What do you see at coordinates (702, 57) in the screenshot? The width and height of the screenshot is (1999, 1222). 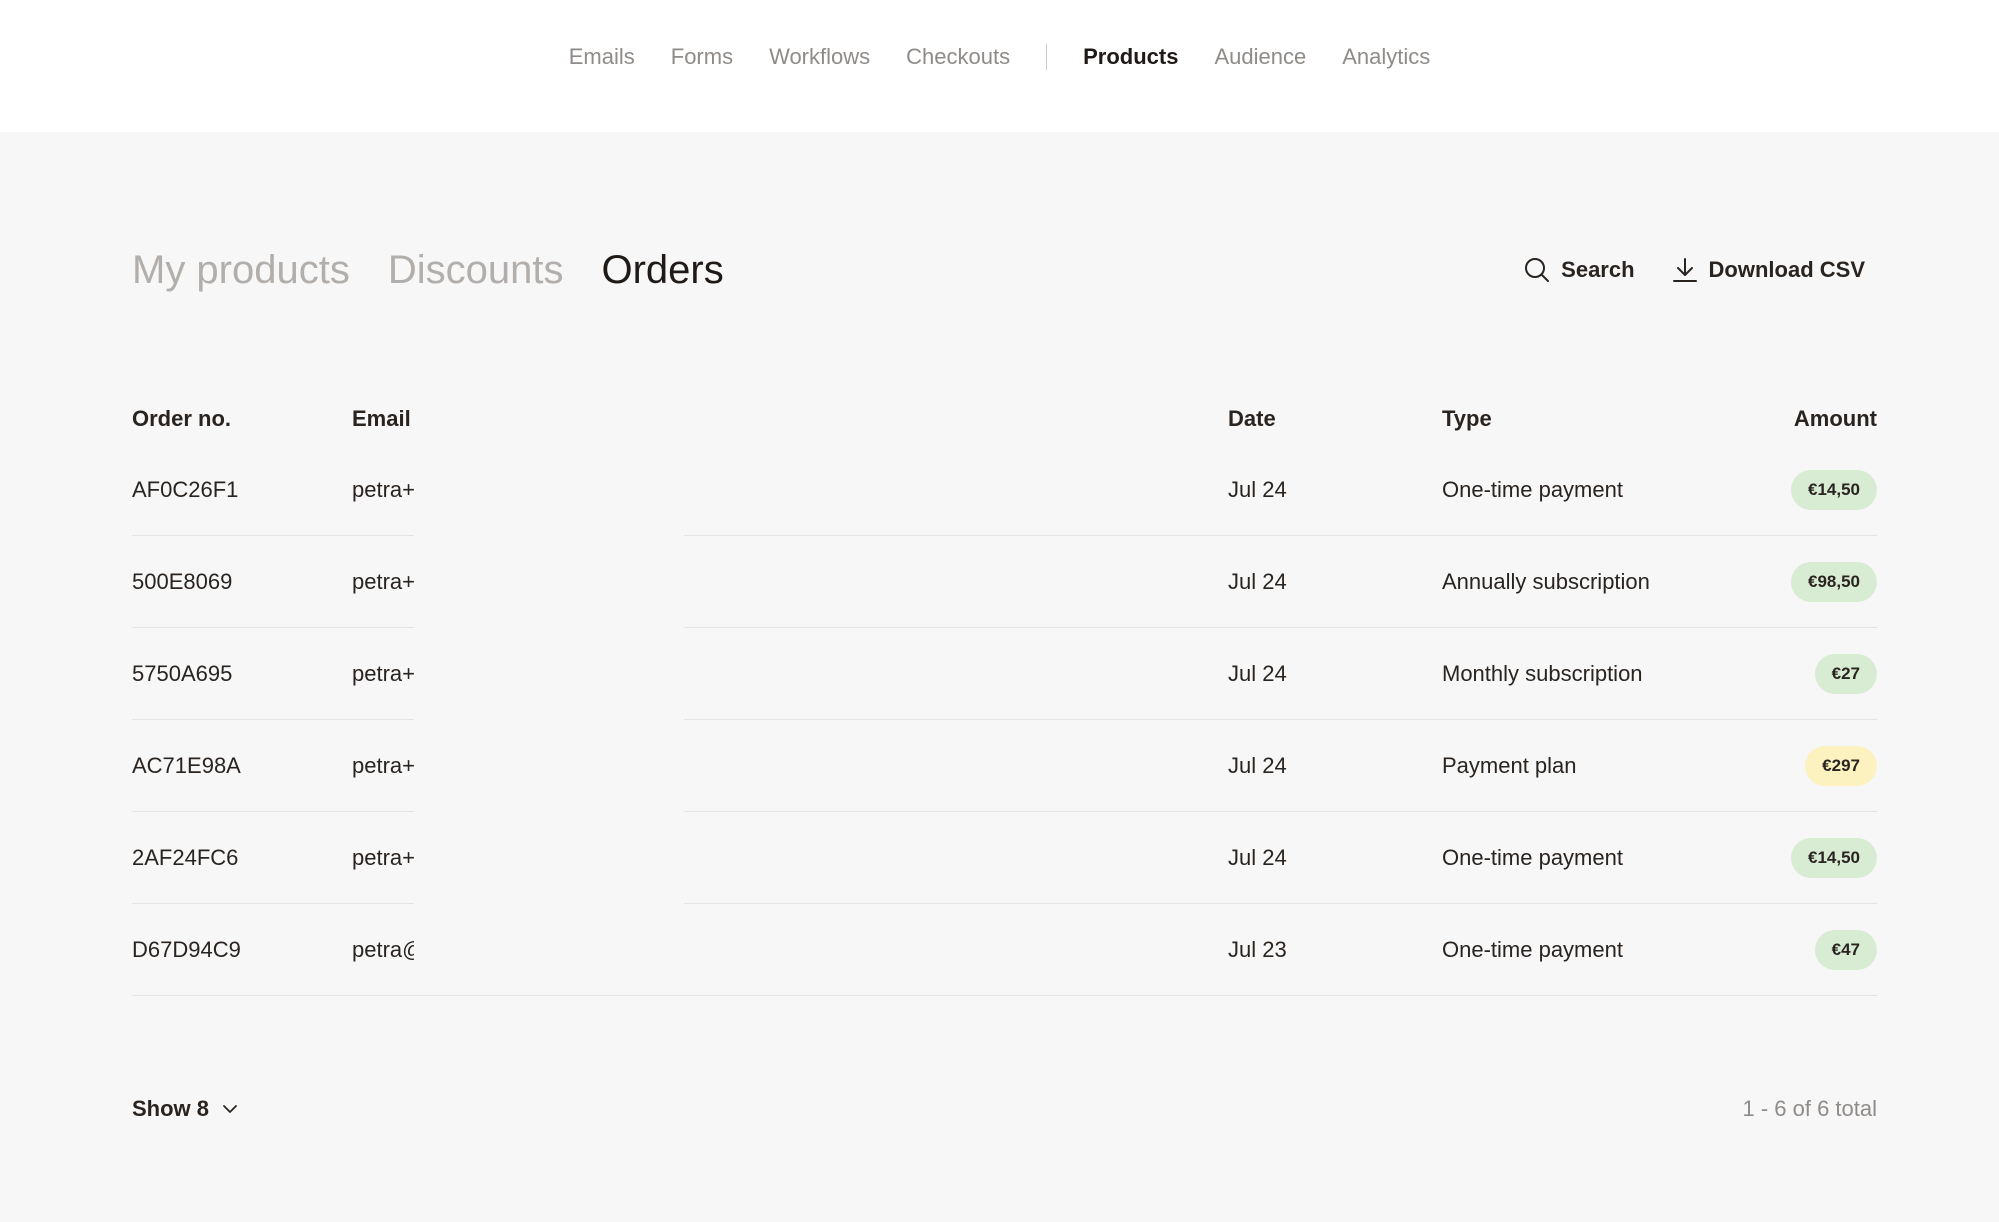 I see `nav-forms: Forms` at bounding box center [702, 57].